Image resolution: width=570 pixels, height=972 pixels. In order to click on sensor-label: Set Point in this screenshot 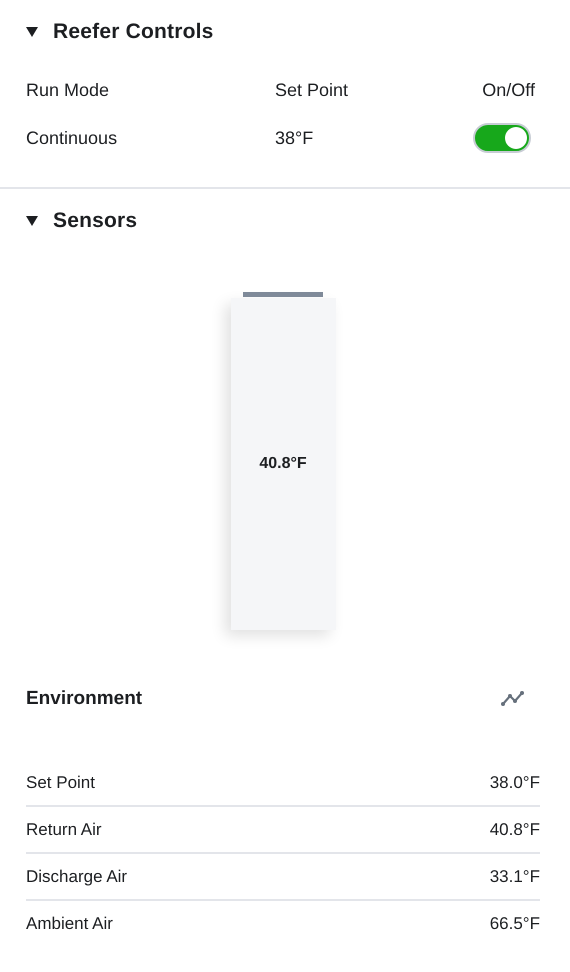, I will do `click(60, 782)`.